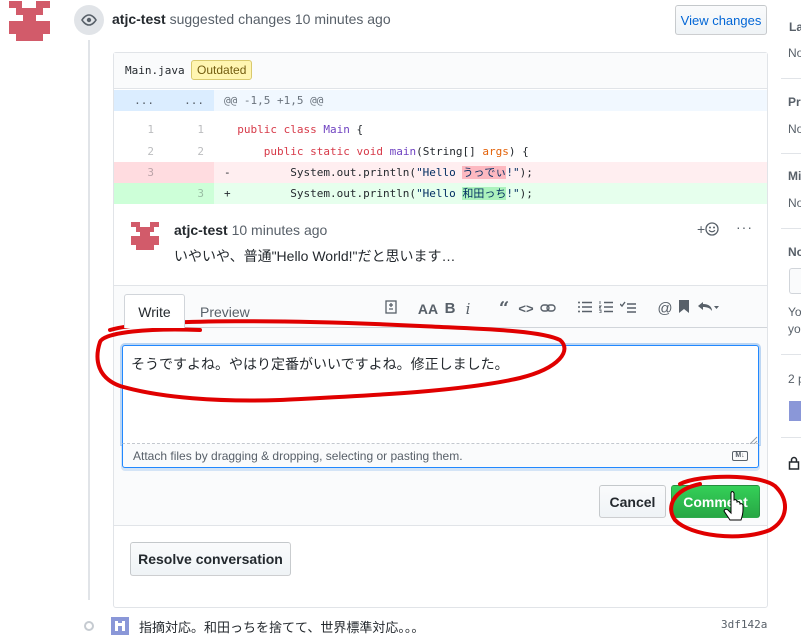 Image resolution: width=801 pixels, height=644 pixels. What do you see at coordinates (440, 71) in the screenshot?
I see `file-header: Main.java Outdated` at bounding box center [440, 71].